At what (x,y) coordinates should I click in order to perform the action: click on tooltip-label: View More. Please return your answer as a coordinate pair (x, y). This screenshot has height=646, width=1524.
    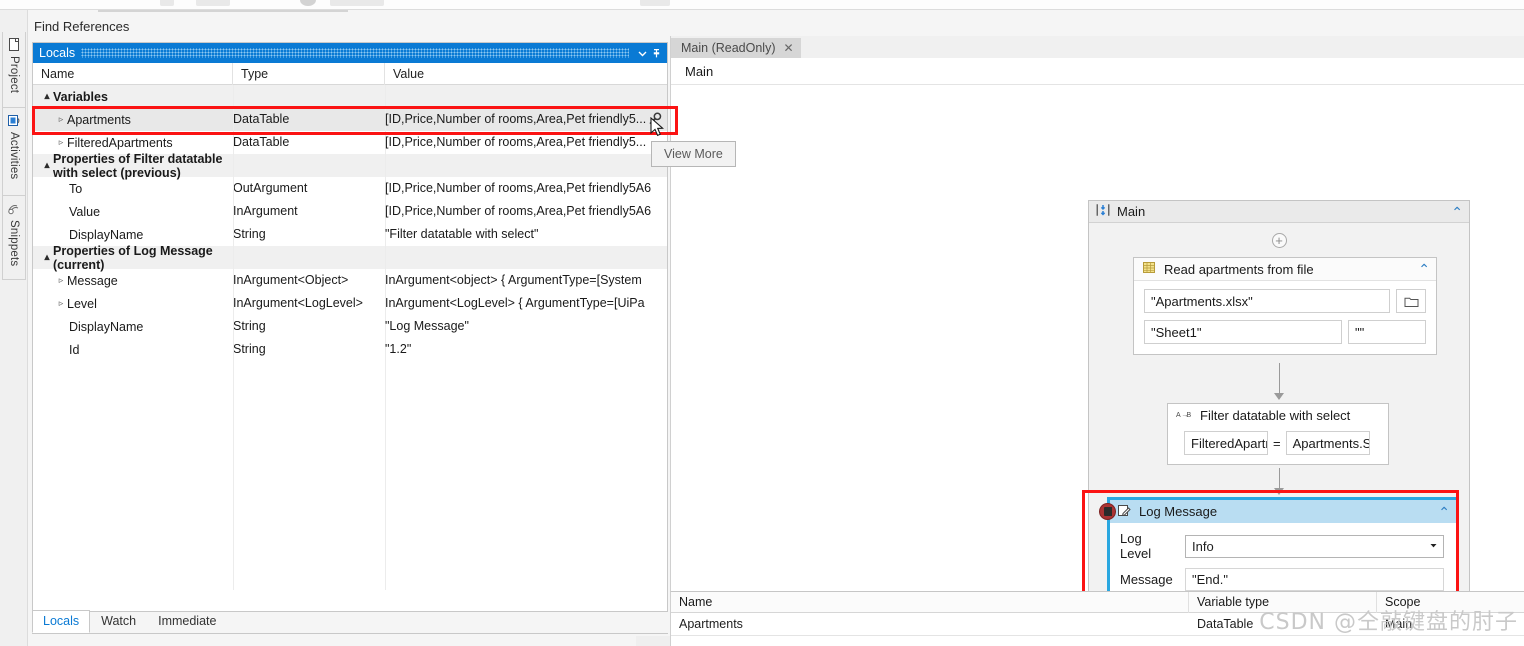
    Looking at the image, I should click on (693, 154).